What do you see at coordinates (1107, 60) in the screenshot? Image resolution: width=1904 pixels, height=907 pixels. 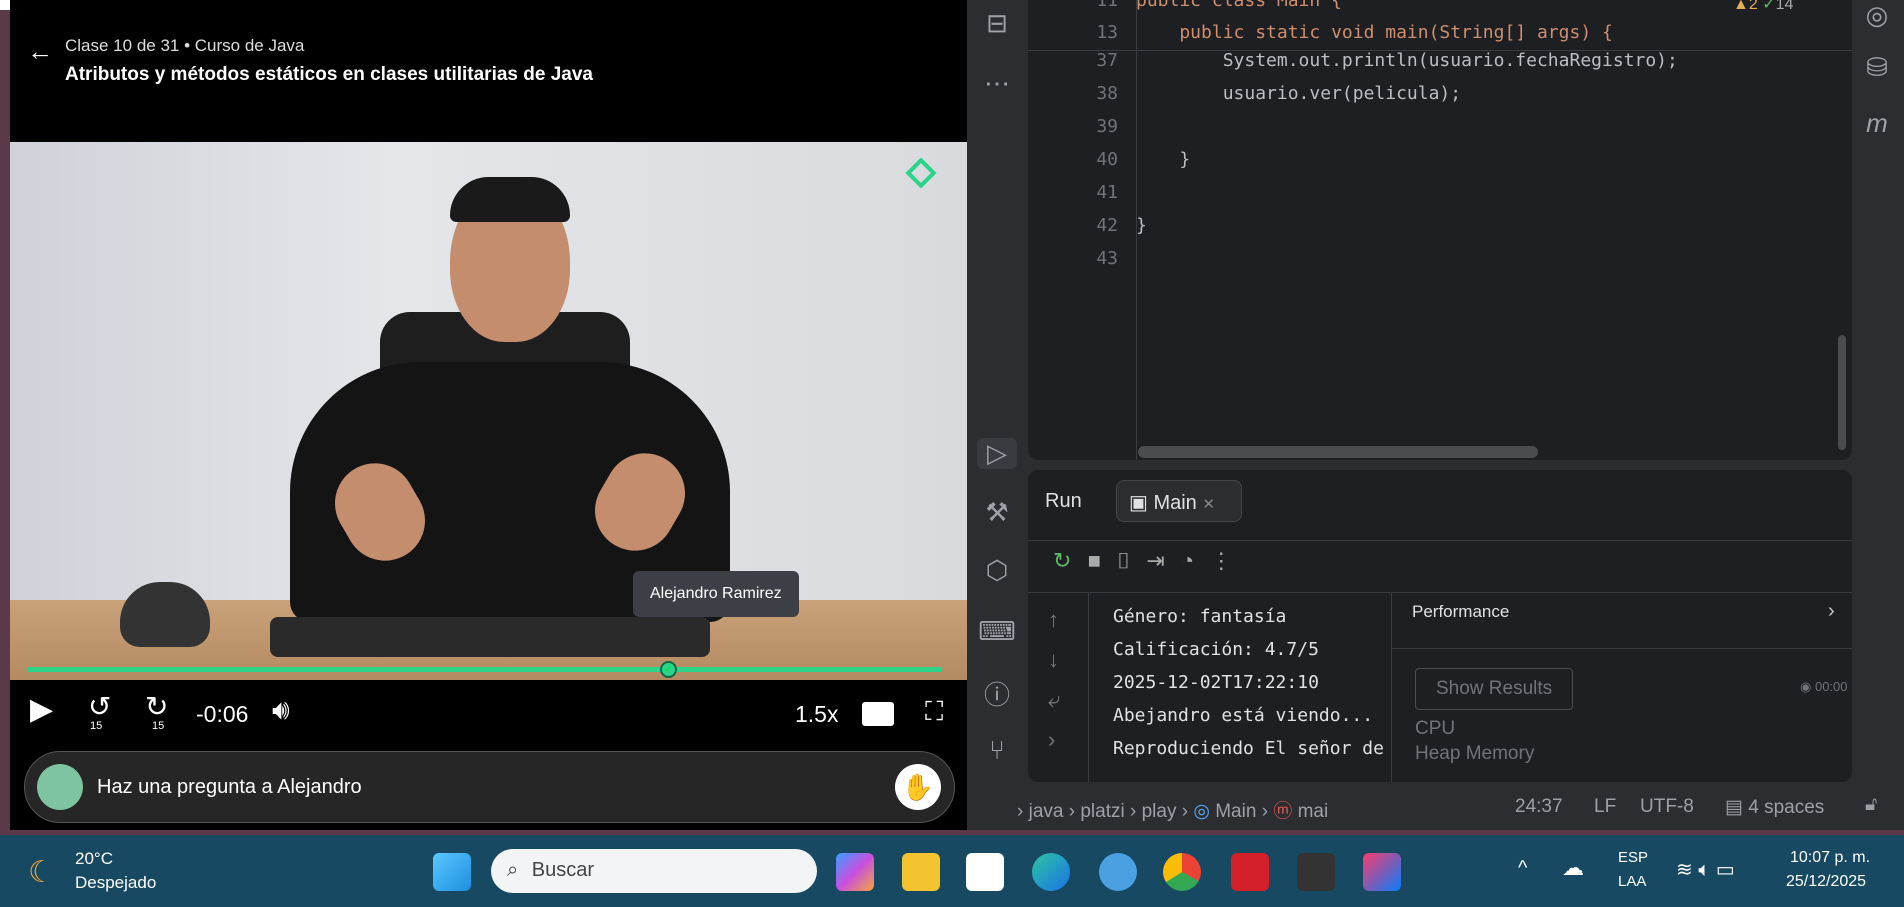 I see `line-number: 37` at bounding box center [1107, 60].